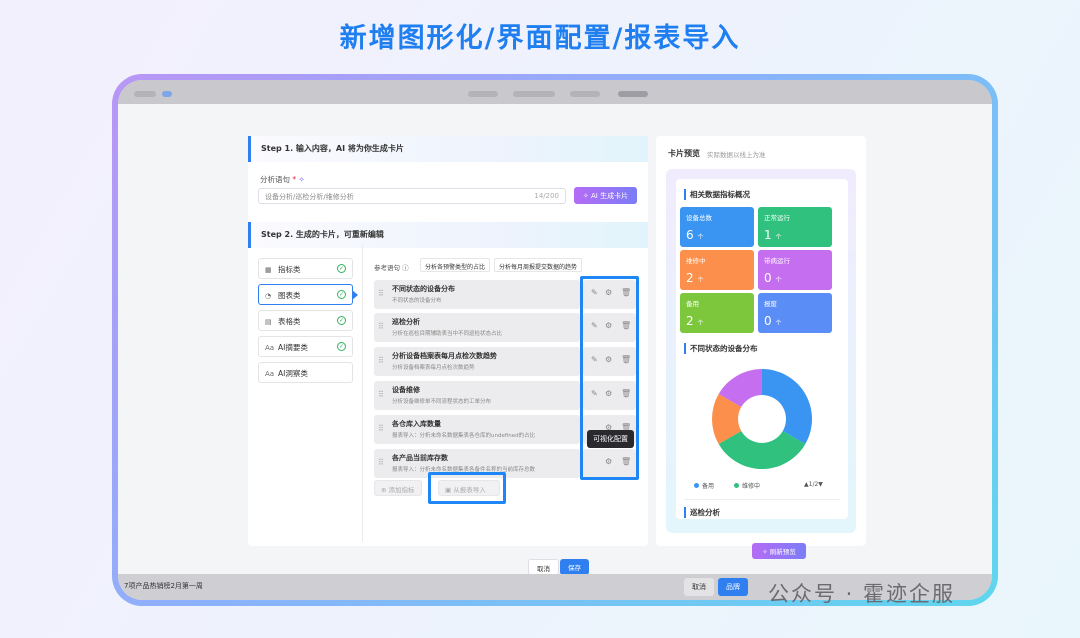  Describe the element at coordinates (293, 373) in the screenshot. I see `type-label: AI洞察类` at that location.